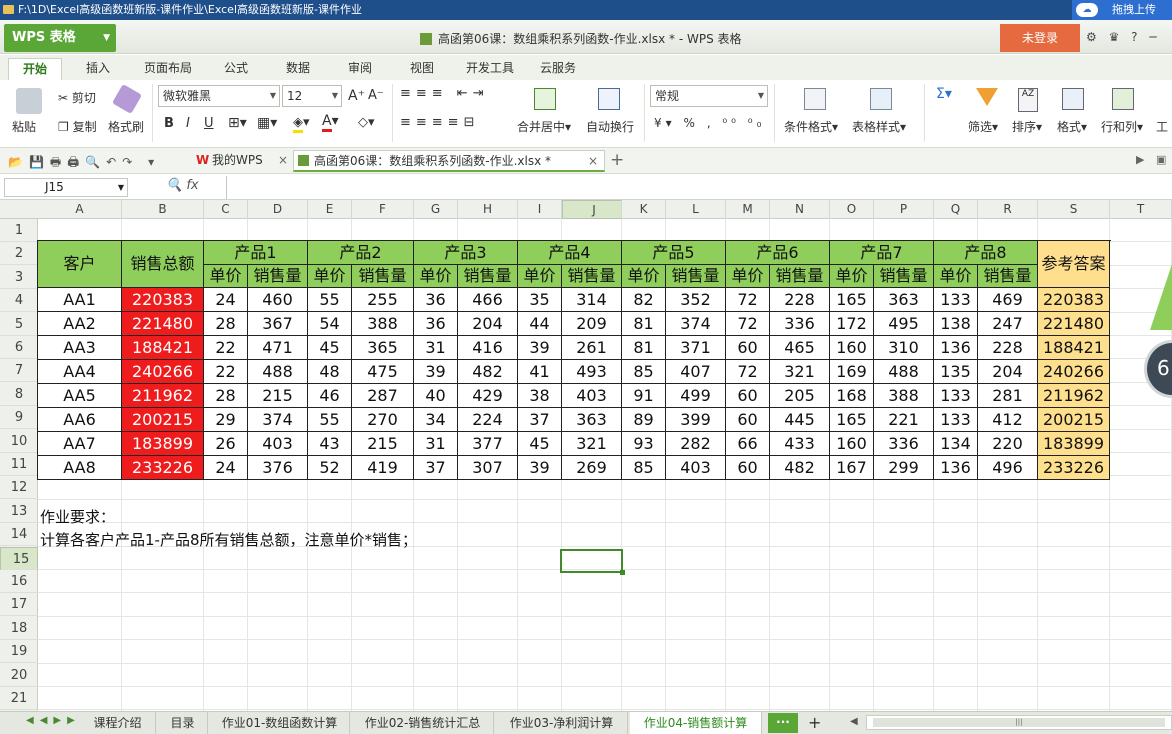 Image resolution: width=1172 pixels, height=734 pixels. What do you see at coordinates (800, 209) in the screenshot?
I see `column-header: N` at bounding box center [800, 209].